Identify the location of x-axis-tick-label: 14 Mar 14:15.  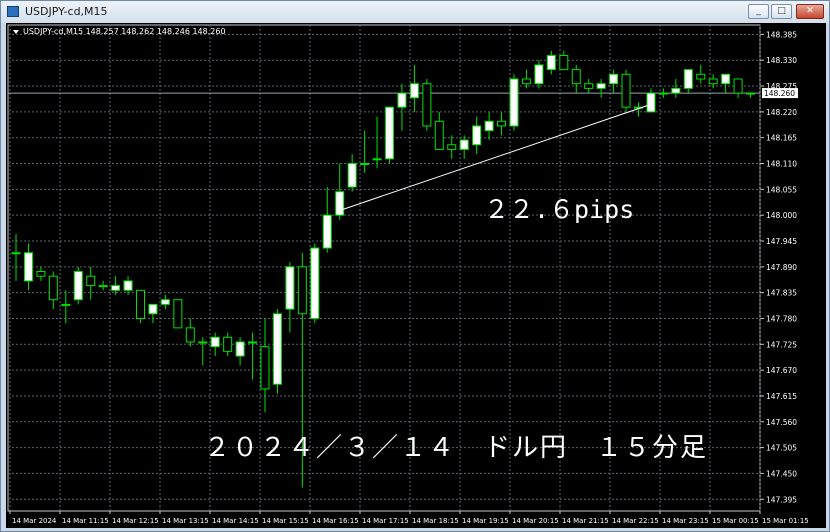
(235, 521).